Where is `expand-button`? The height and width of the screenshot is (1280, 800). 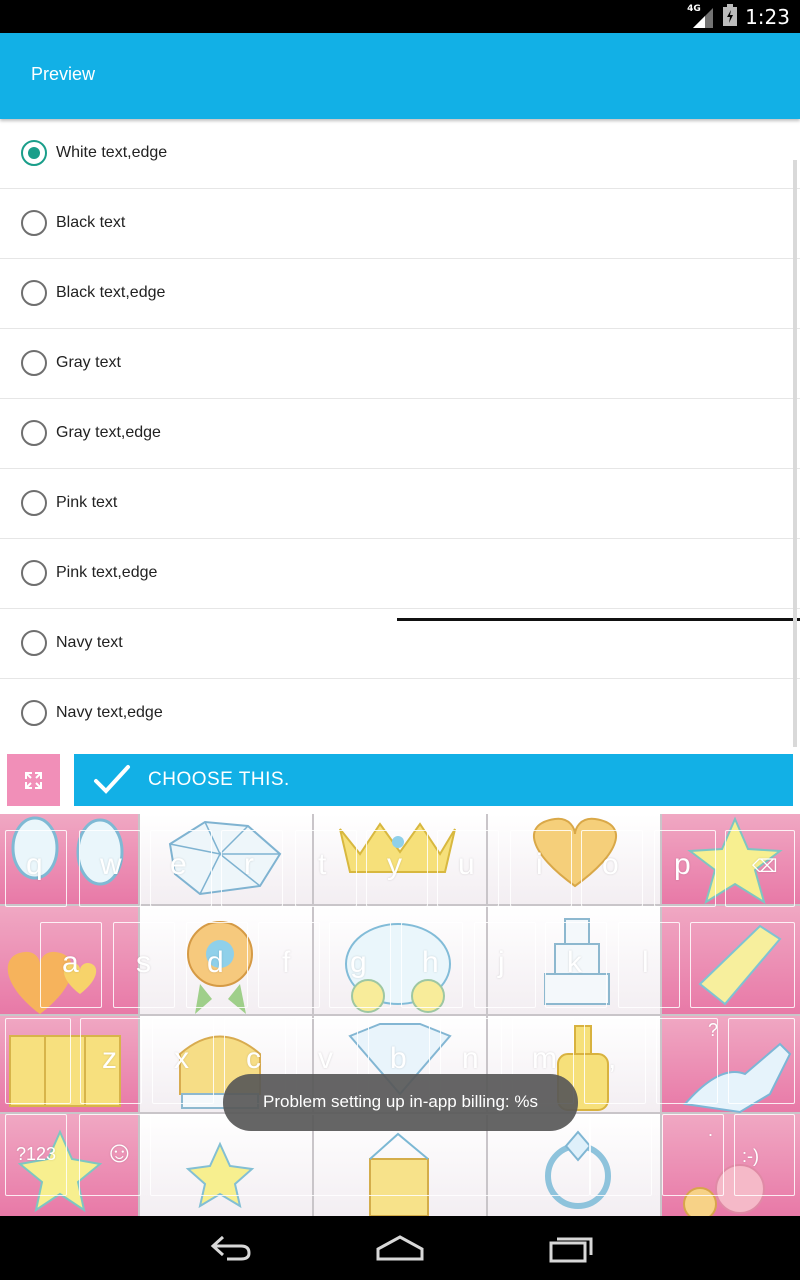
expand-button is located at coordinates (33, 780).